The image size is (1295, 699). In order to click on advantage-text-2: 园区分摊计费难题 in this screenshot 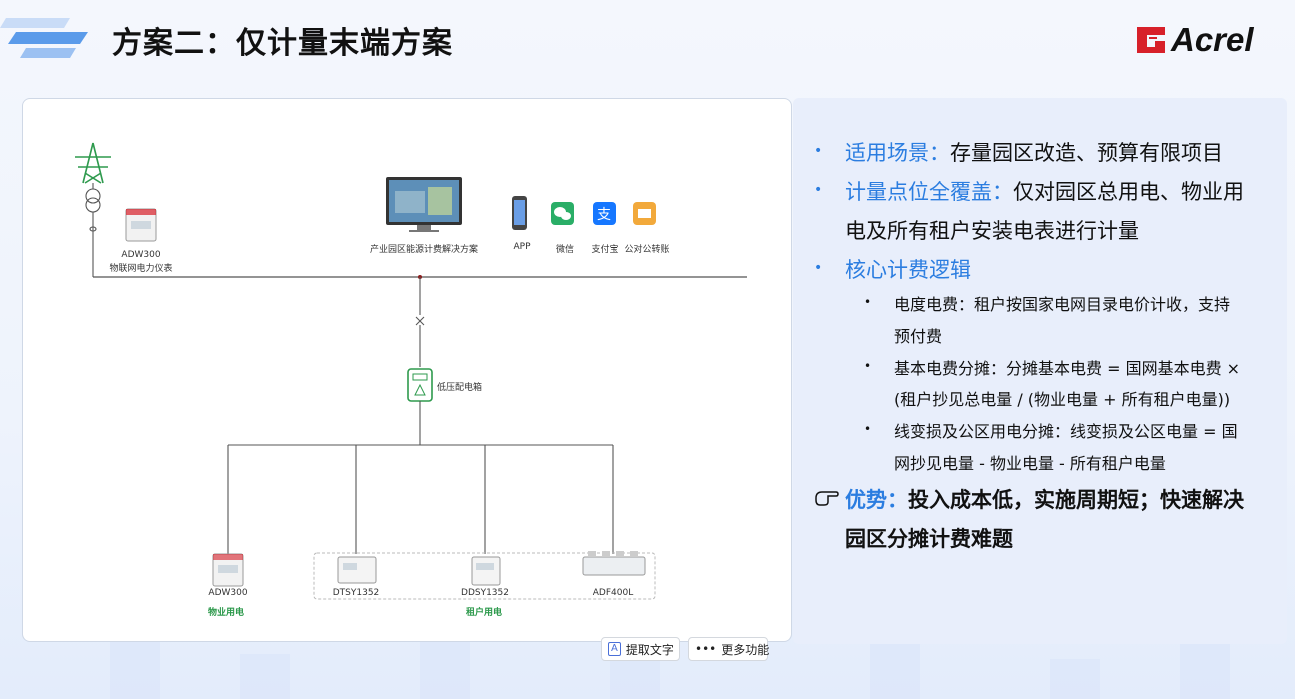, I will do `click(929, 539)`.